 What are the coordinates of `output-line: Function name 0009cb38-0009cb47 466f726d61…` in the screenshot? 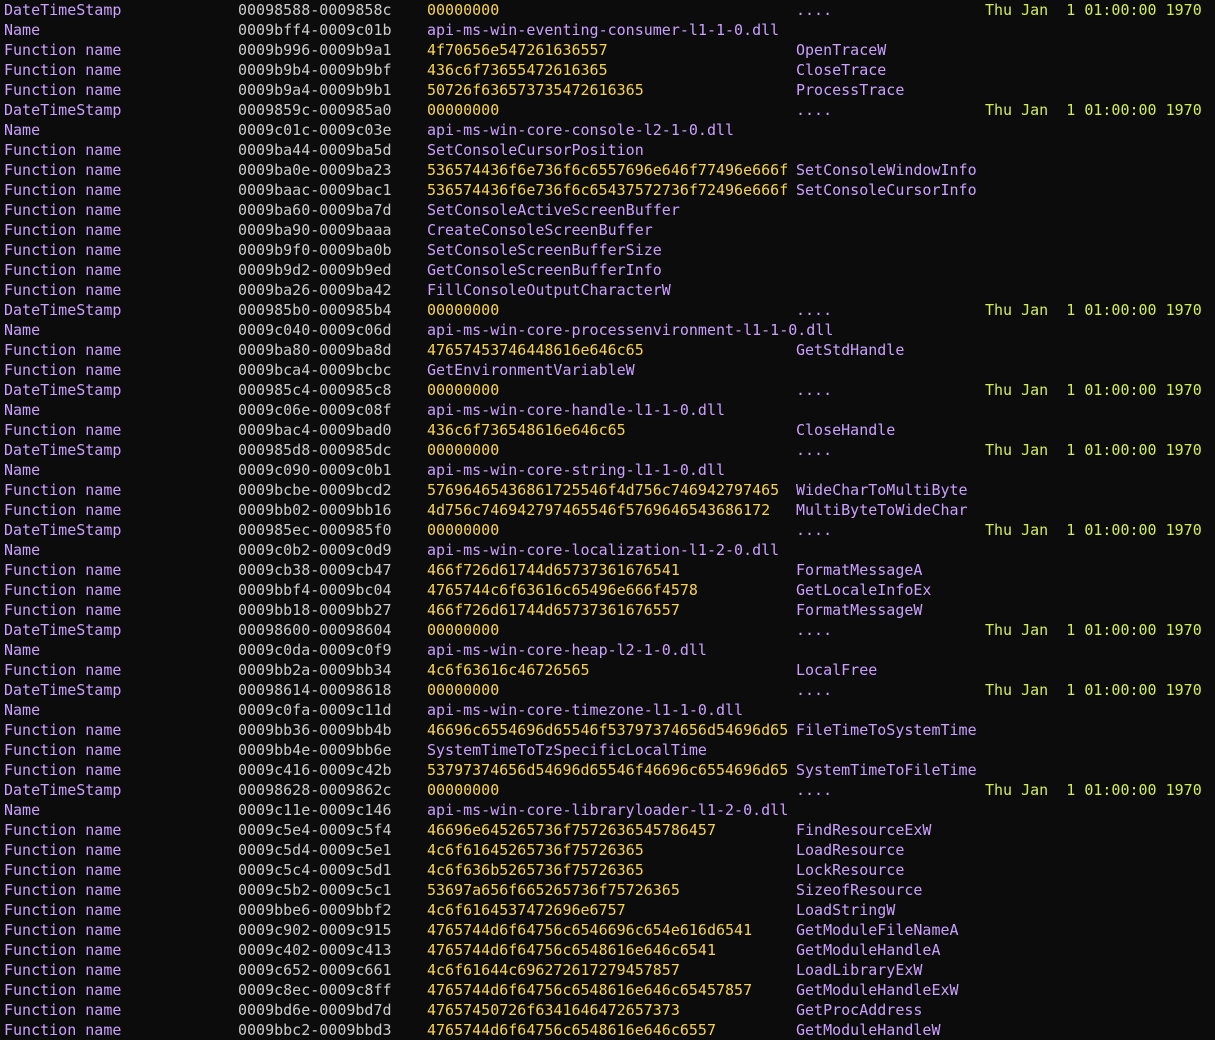 It's located at (607, 570).